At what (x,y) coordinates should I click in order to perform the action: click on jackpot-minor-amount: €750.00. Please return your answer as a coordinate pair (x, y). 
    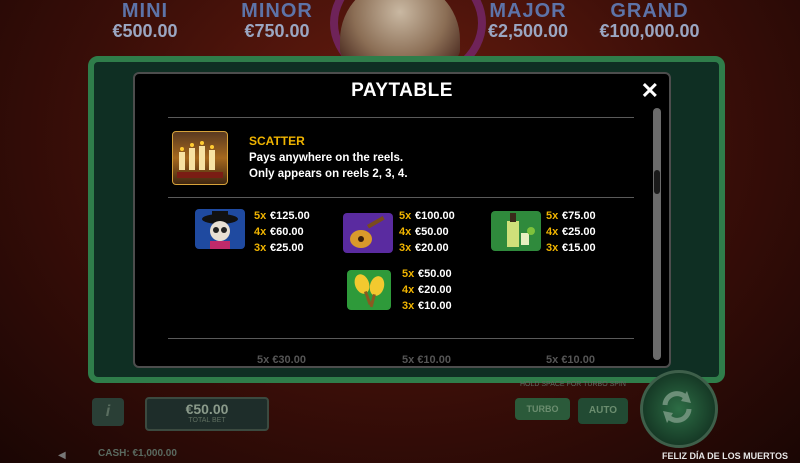
    Looking at the image, I should click on (277, 31).